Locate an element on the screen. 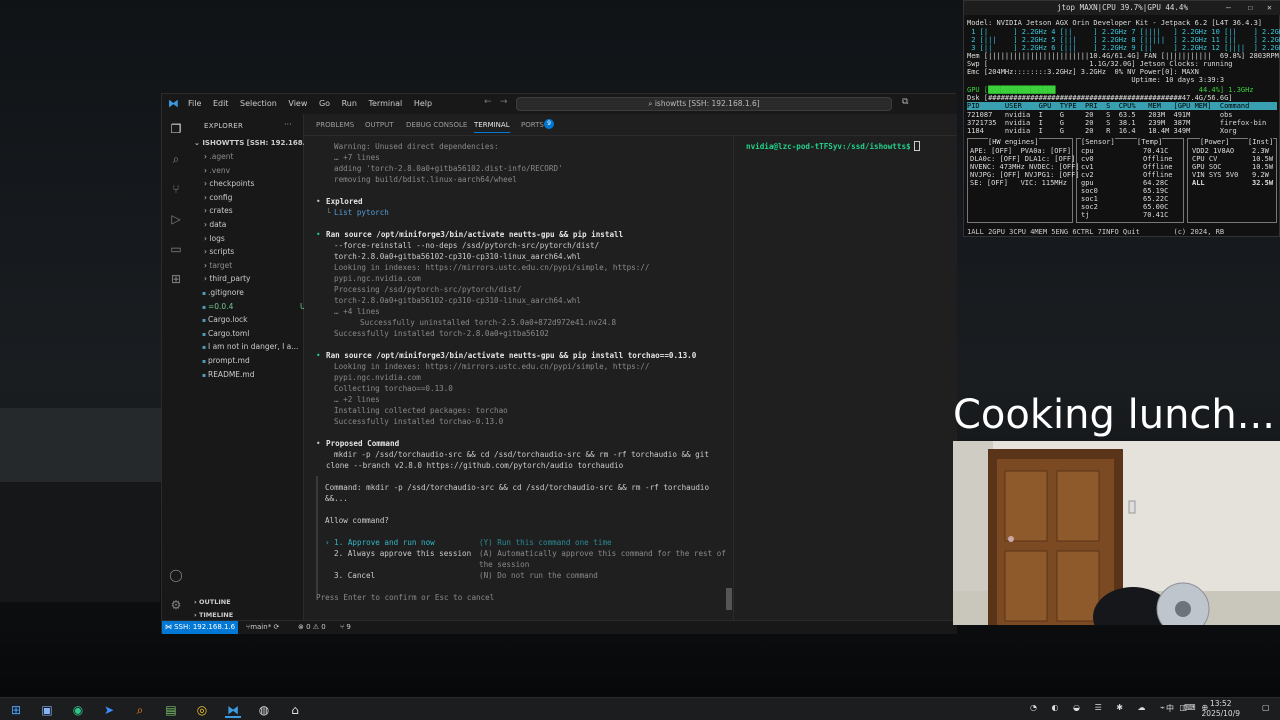 The image size is (1280, 720). explorer-item: › crates is located at coordinates (261, 210).